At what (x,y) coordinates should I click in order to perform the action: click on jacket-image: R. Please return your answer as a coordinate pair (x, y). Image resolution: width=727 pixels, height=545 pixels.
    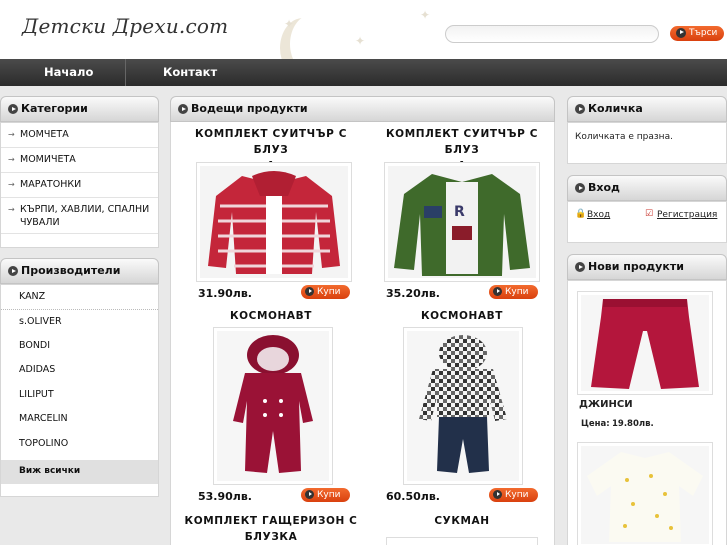
    Looking at the image, I should click on (462, 222).